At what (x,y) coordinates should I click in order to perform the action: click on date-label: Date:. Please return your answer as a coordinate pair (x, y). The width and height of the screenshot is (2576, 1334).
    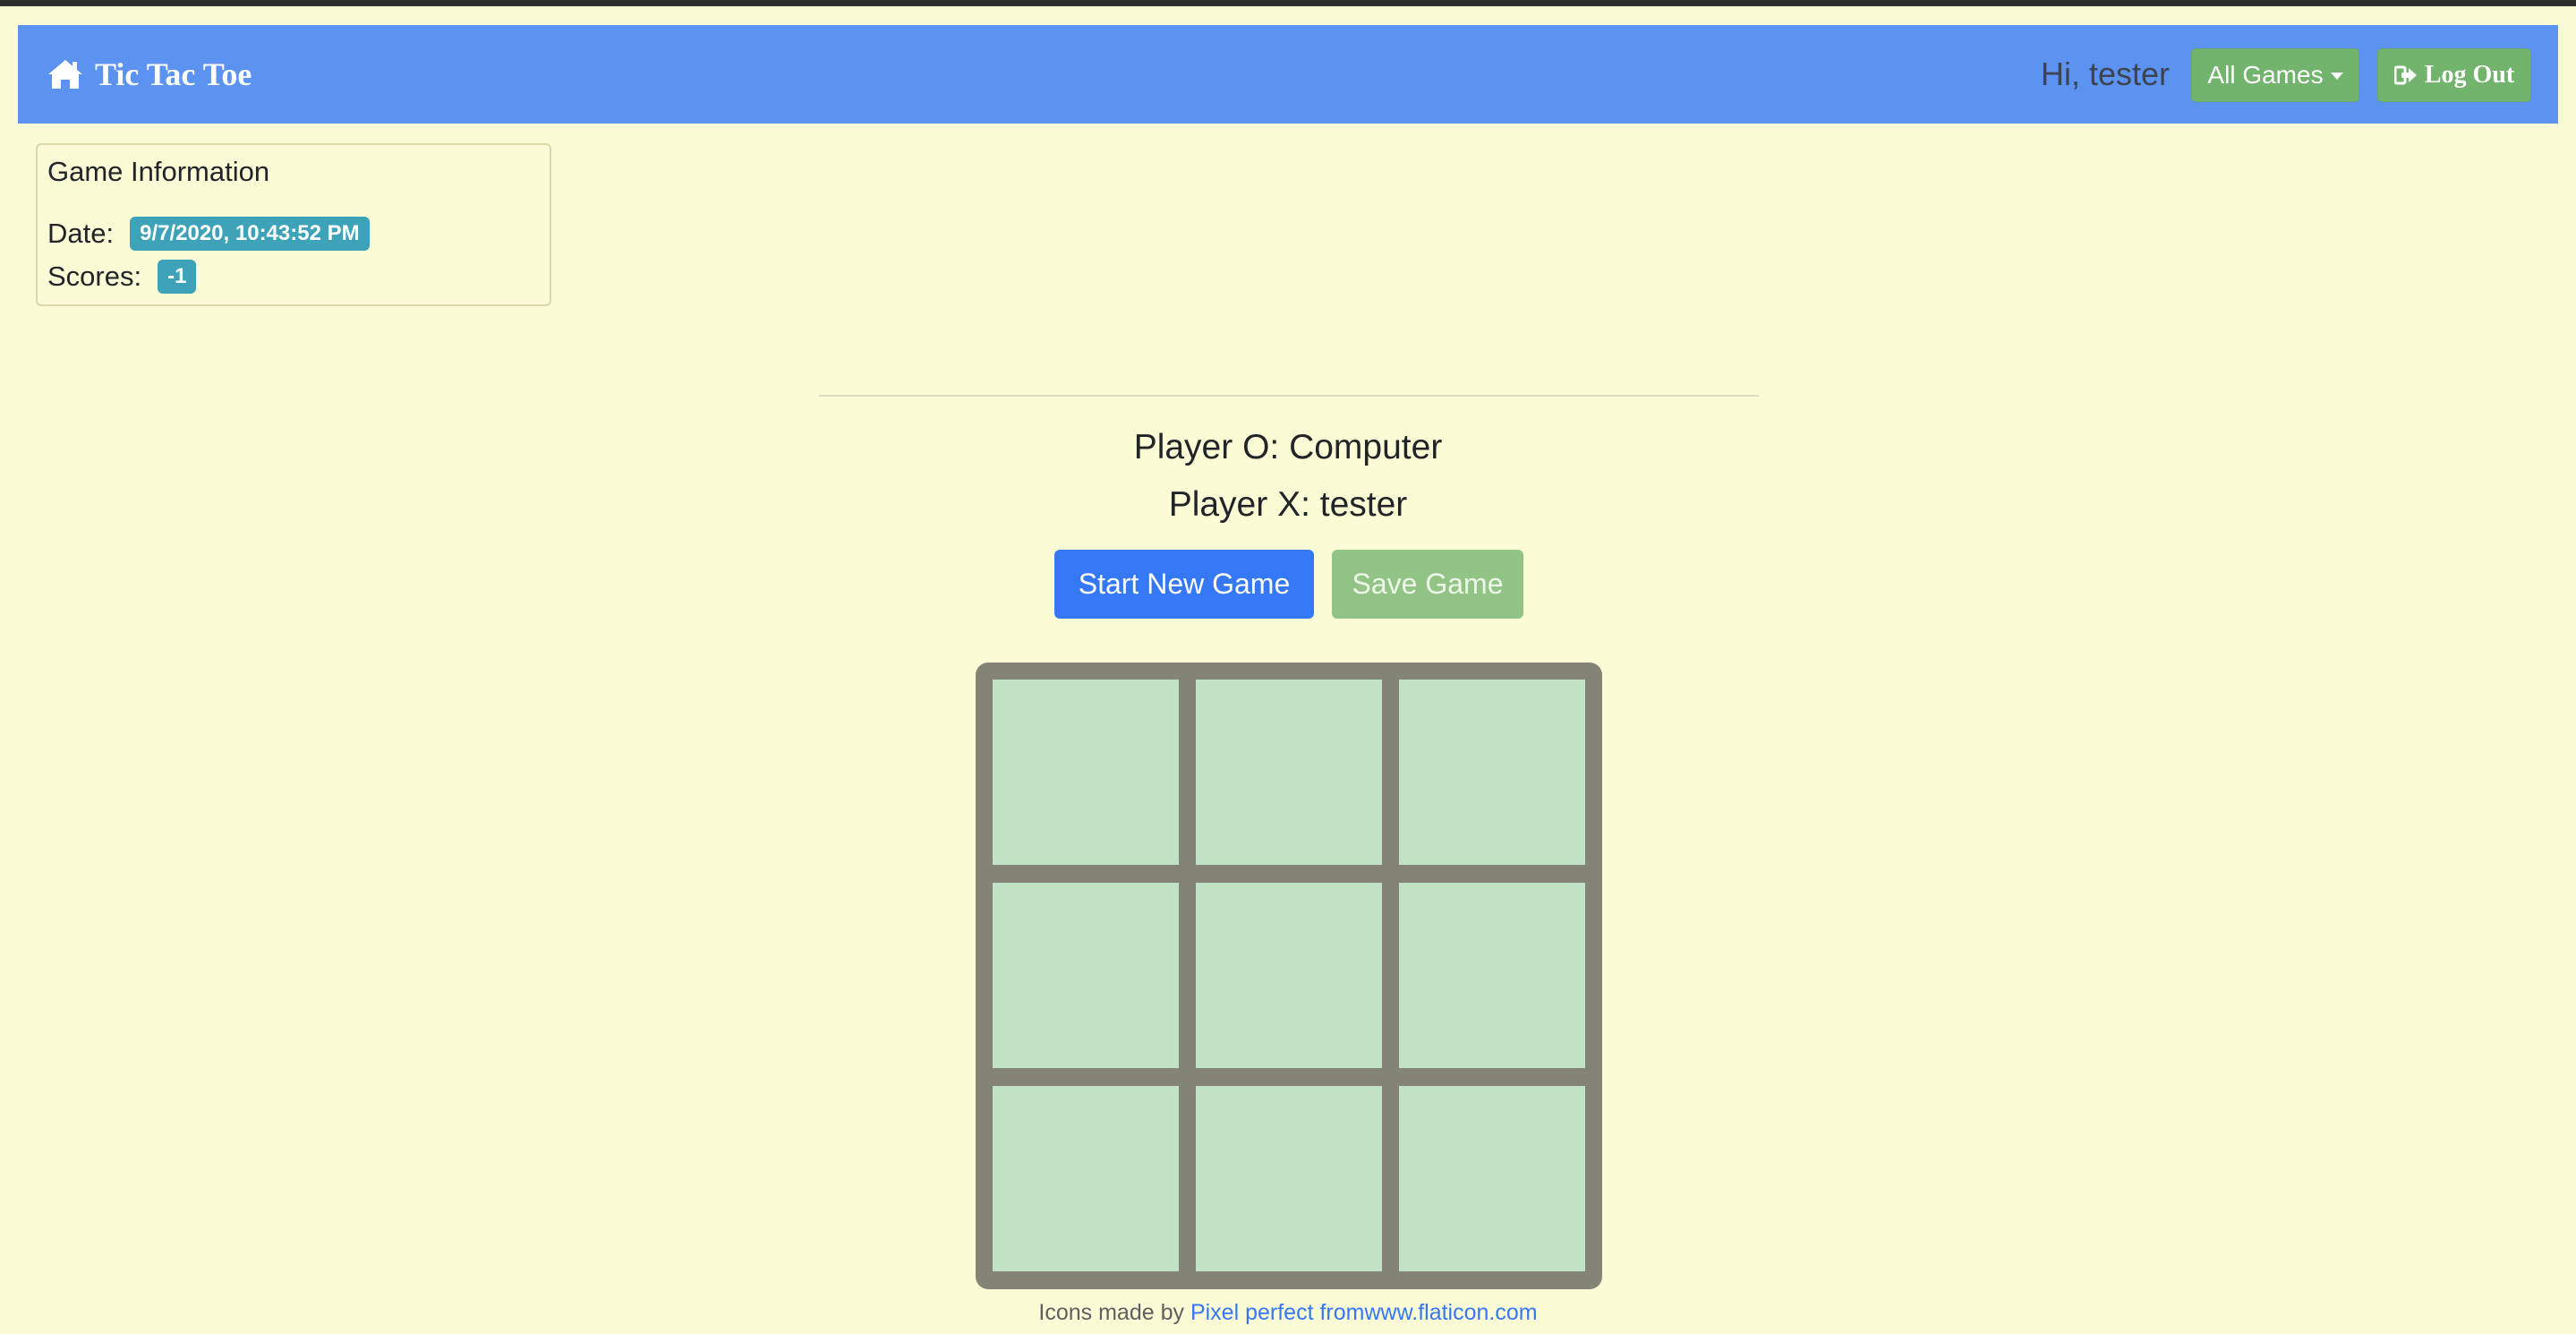
    Looking at the image, I should click on (81, 233).